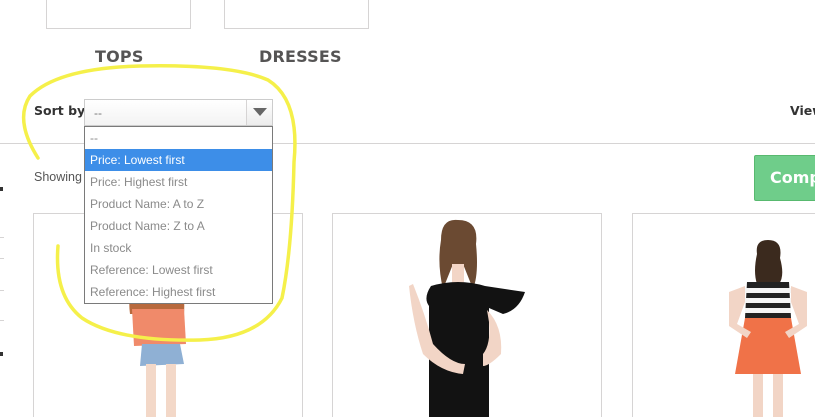  Describe the element at coordinates (178, 270) in the screenshot. I see `sort-option: Reference: Lowest first` at that location.